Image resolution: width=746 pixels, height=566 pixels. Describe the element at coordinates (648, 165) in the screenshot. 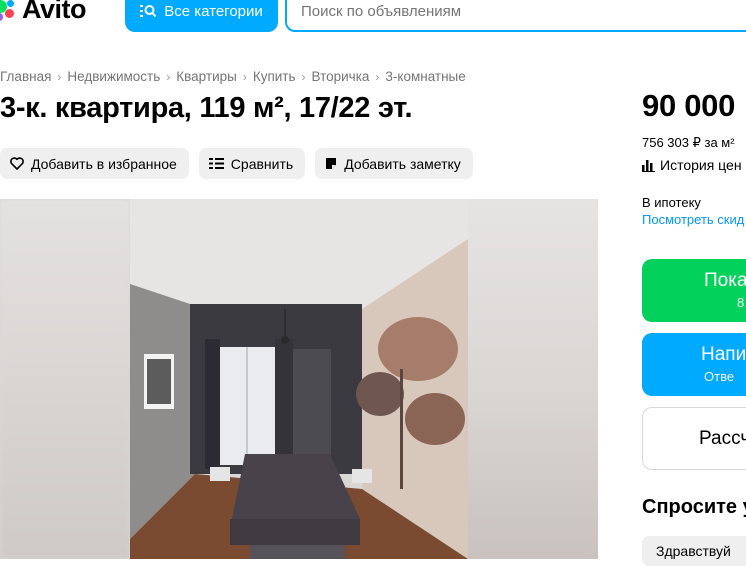

I see `bar-chart-icon` at that location.